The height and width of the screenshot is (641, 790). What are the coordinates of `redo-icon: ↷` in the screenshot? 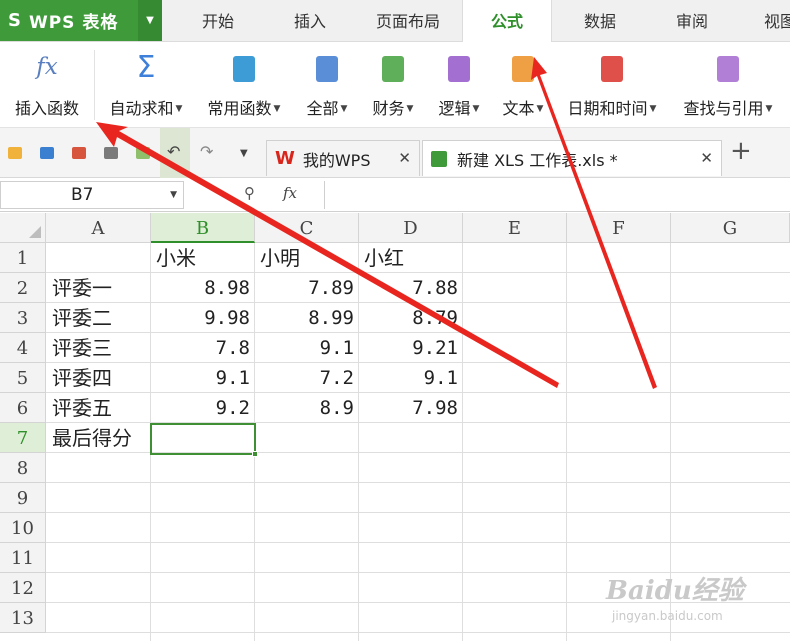 It's located at (206, 151).